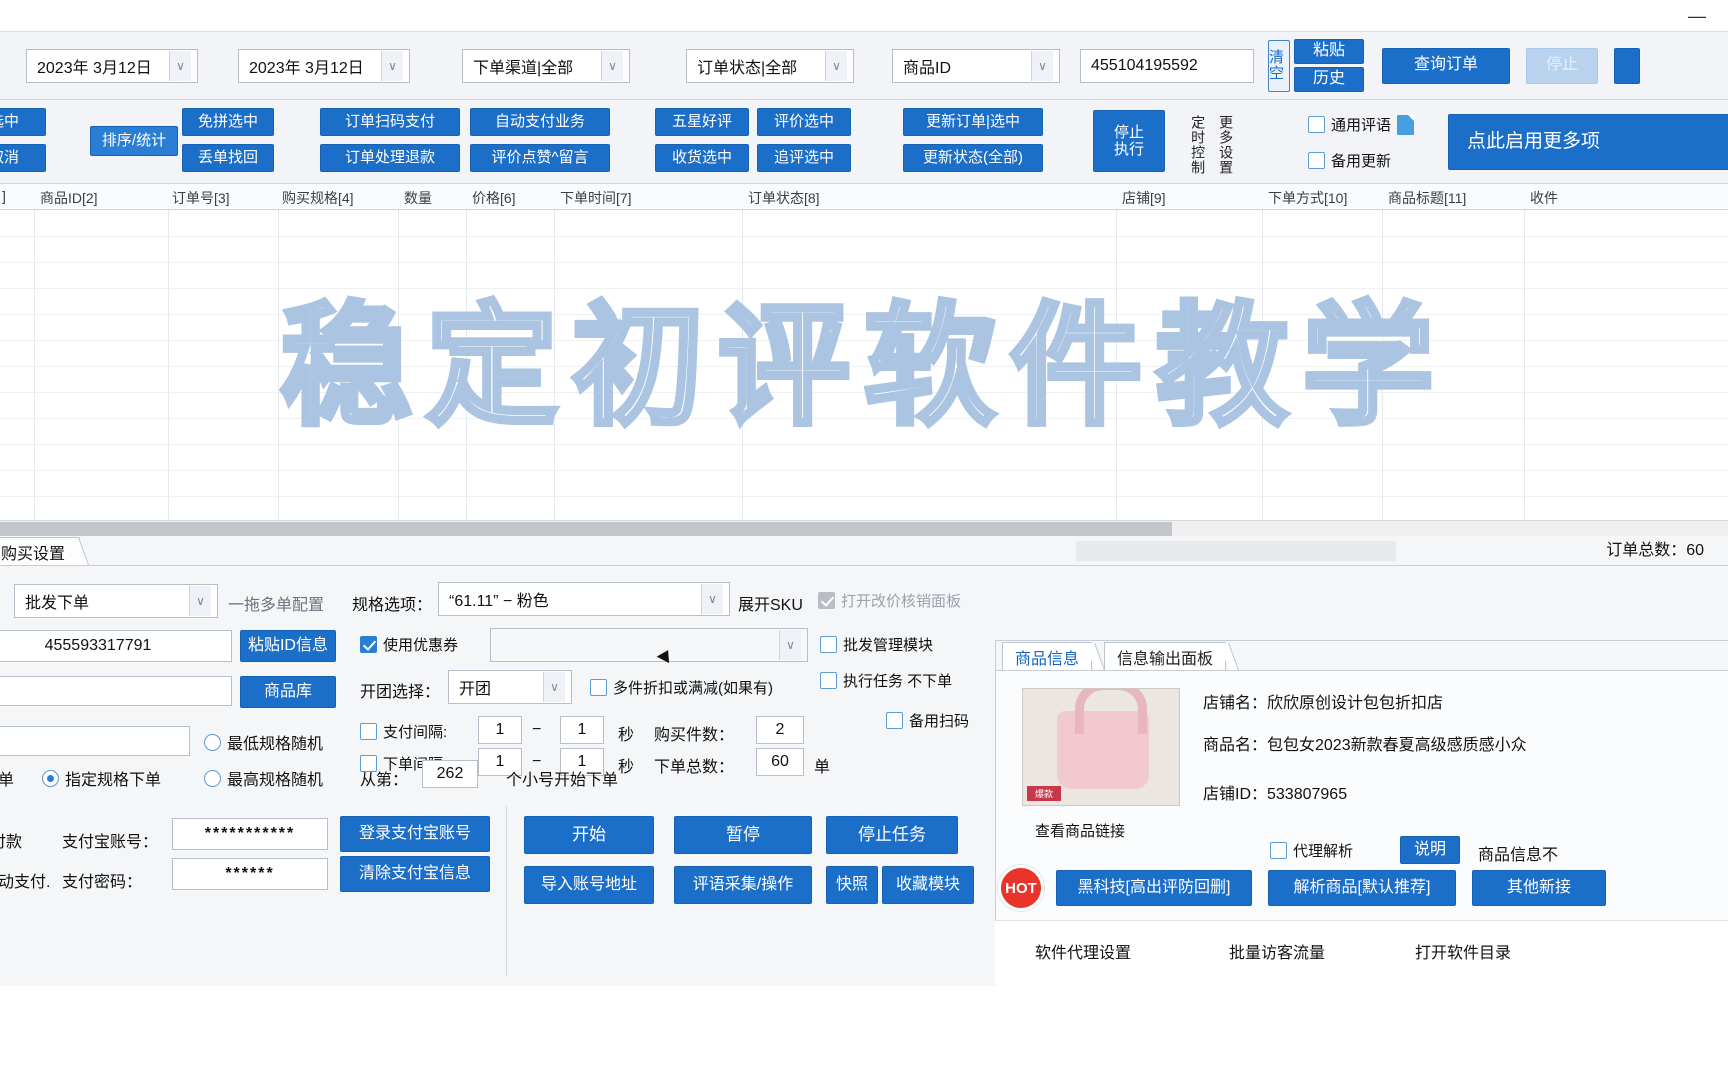 The width and height of the screenshot is (1728, 1080). What do you see at coordinates (275, 744) in the screenshot?
I see `lowest-spec-random-label: 最低规格随机` at bounding box center [275, 744].